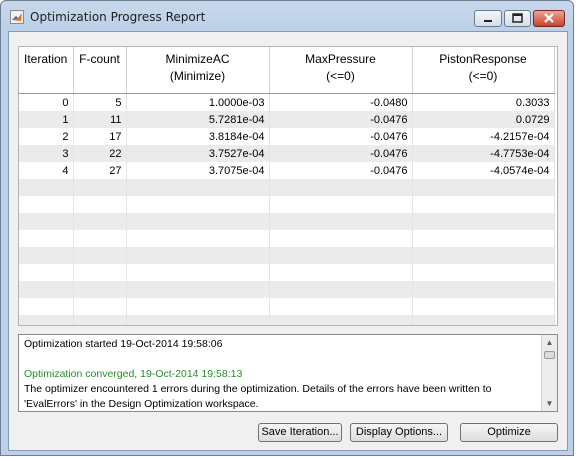  I want to click on column-header-fcount: F-count, so click(100, 70).